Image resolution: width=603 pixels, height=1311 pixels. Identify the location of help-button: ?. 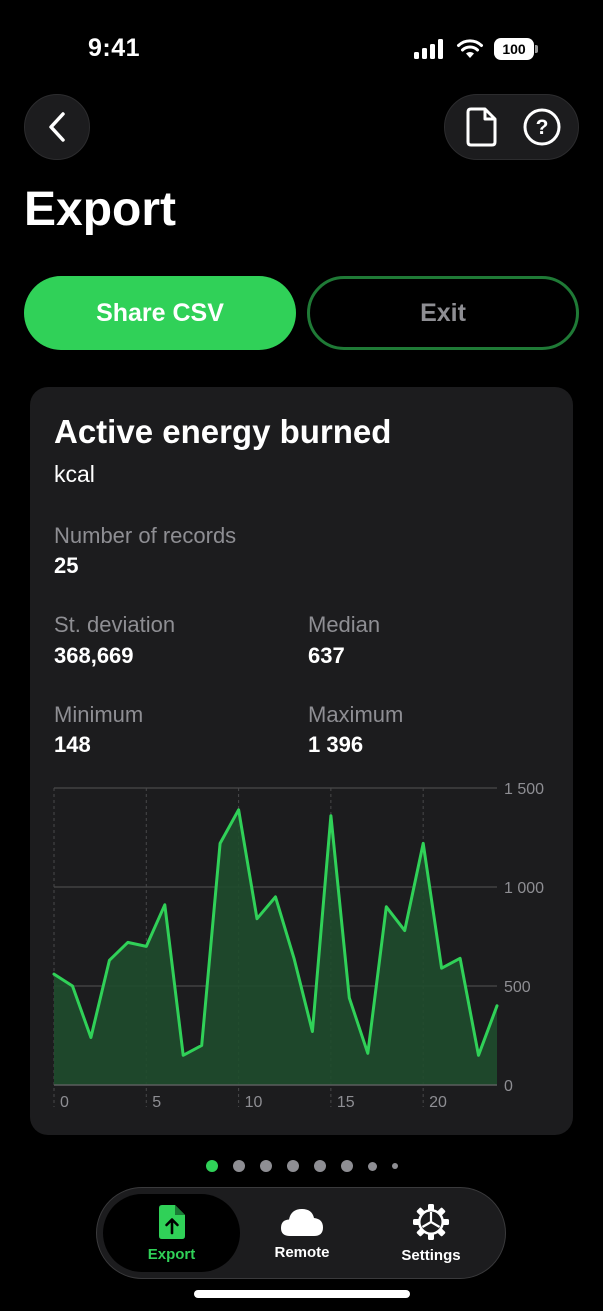
(542, 127).